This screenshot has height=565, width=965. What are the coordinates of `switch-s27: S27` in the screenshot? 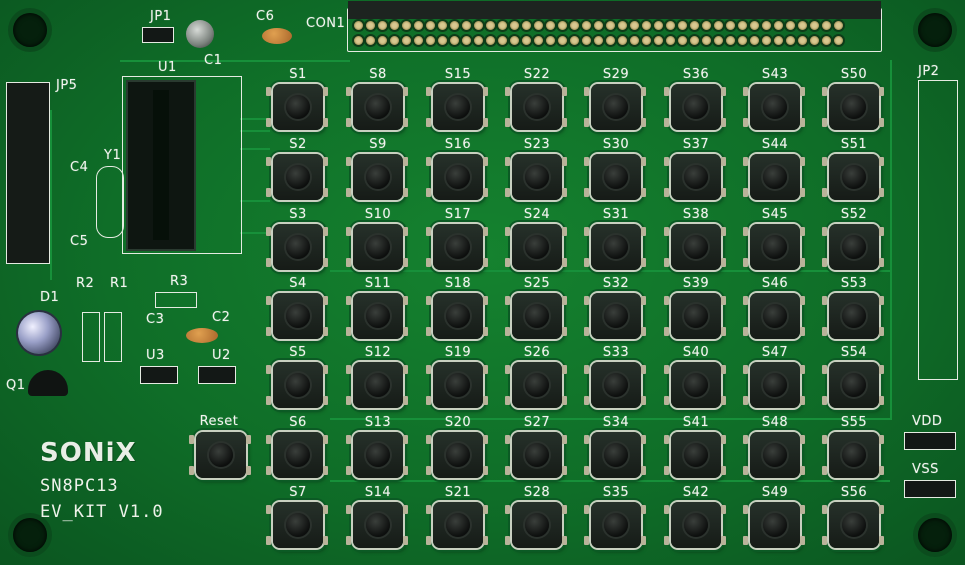 It's located at (533, 446).